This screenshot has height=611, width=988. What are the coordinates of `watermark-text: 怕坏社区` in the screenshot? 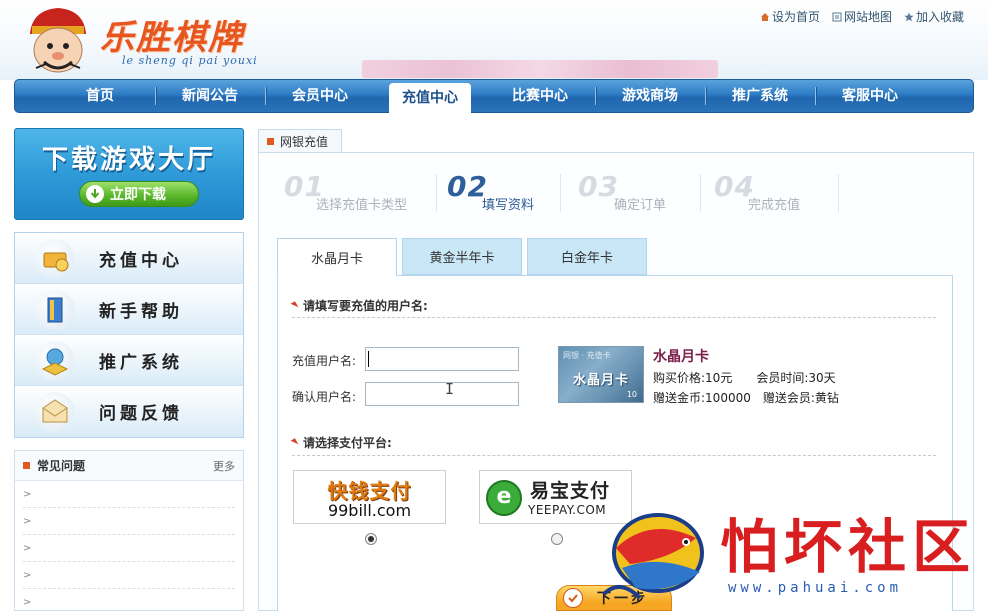 It's located at (848, 547).